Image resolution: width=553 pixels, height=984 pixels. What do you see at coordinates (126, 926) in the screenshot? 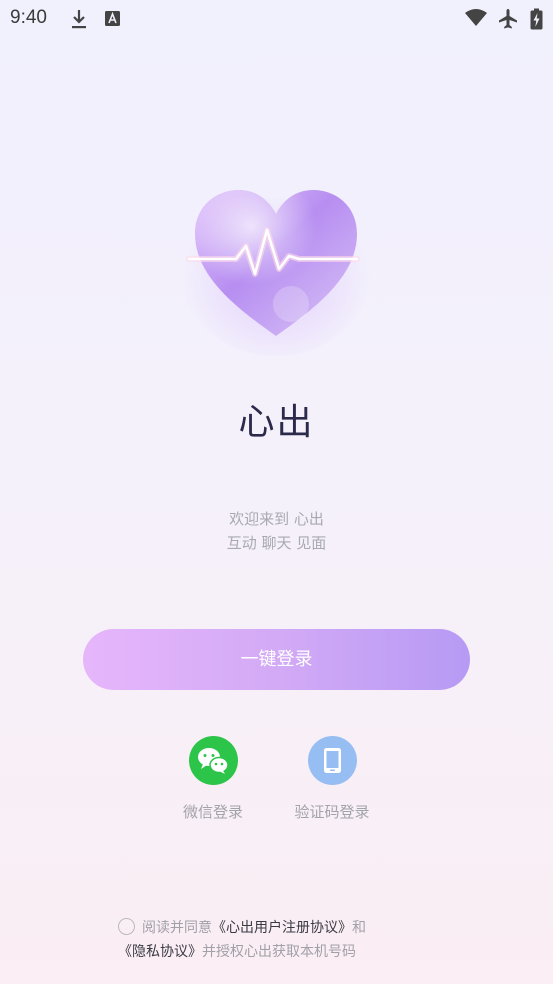
I see `agreement-checkbox` at bounding box center [126, 926].